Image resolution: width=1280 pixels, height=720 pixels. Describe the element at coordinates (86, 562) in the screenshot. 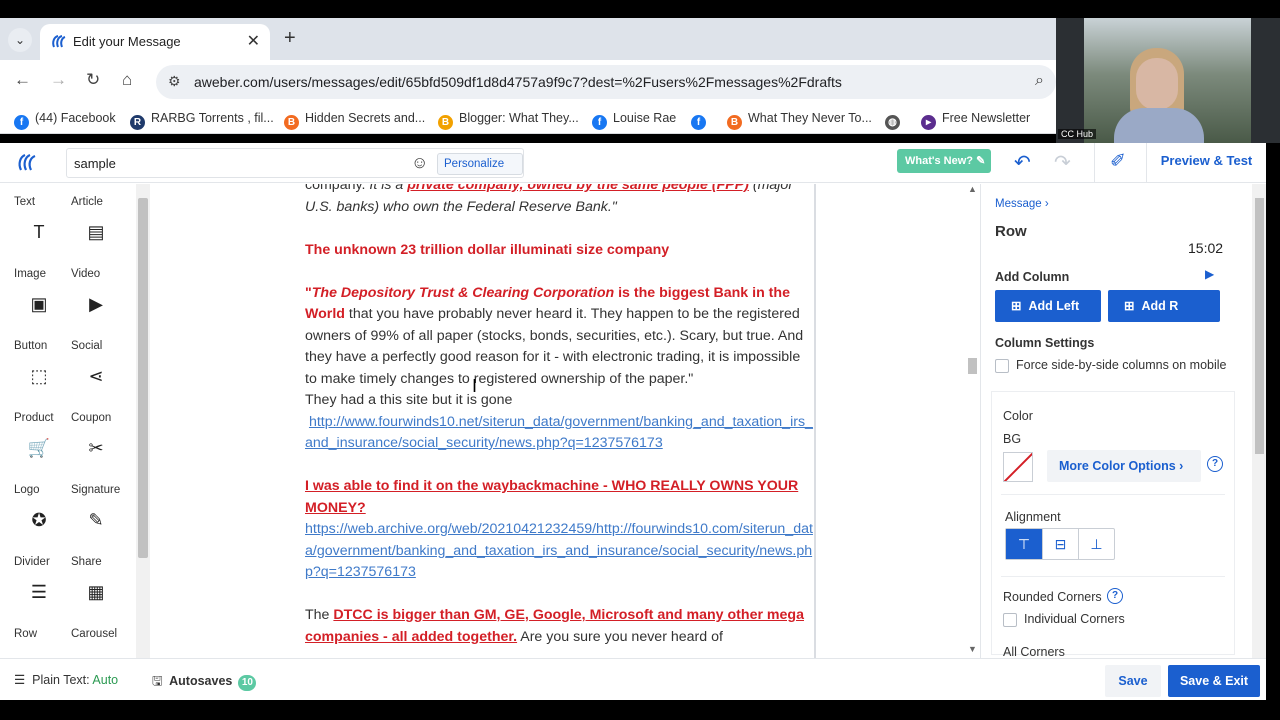

I see `palette-label: Share` at that location.